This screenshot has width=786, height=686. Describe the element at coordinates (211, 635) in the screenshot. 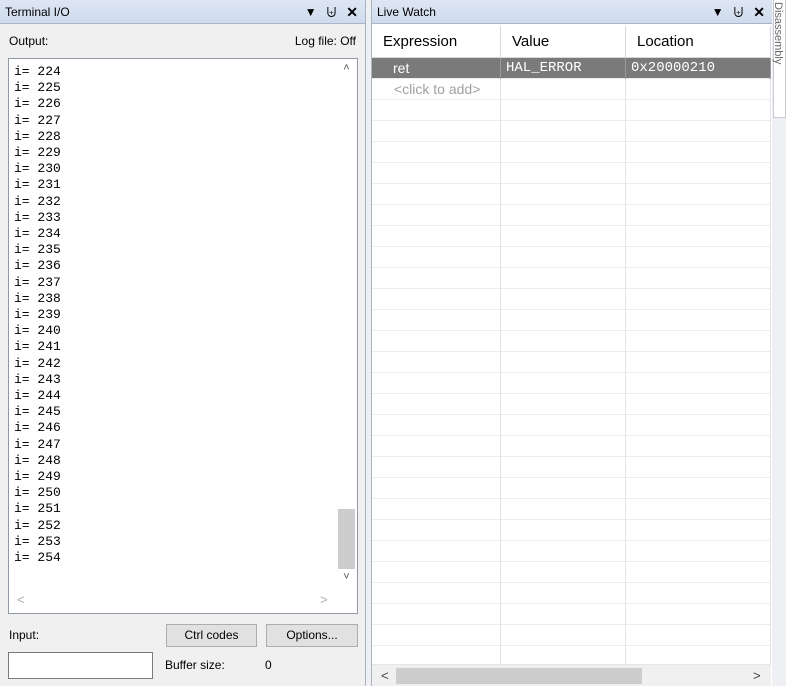

I see `ctrl-codes-button: Ctrl codes` at that location.